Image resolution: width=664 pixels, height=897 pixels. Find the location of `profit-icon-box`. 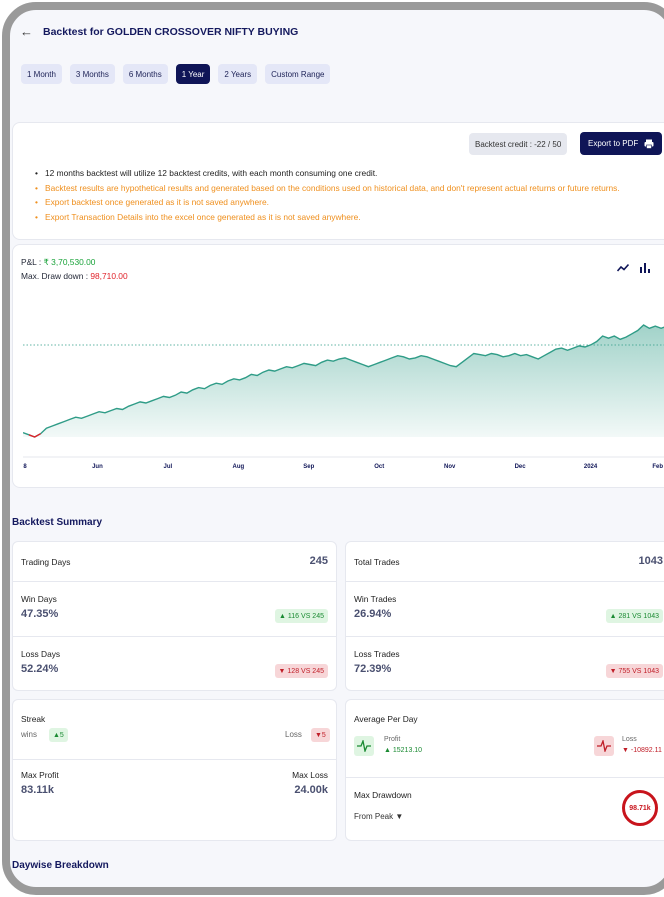

profit-icon-box is located at coordinates (364, 746).